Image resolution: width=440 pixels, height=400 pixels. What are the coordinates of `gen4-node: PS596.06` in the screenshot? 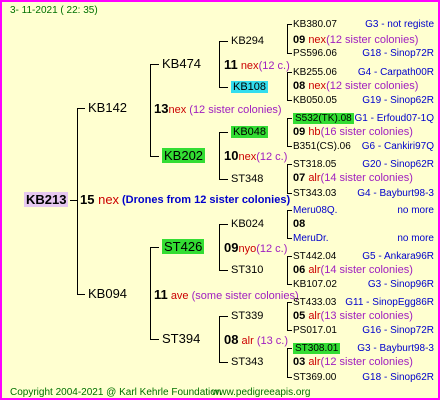 It's located at (315, 53).